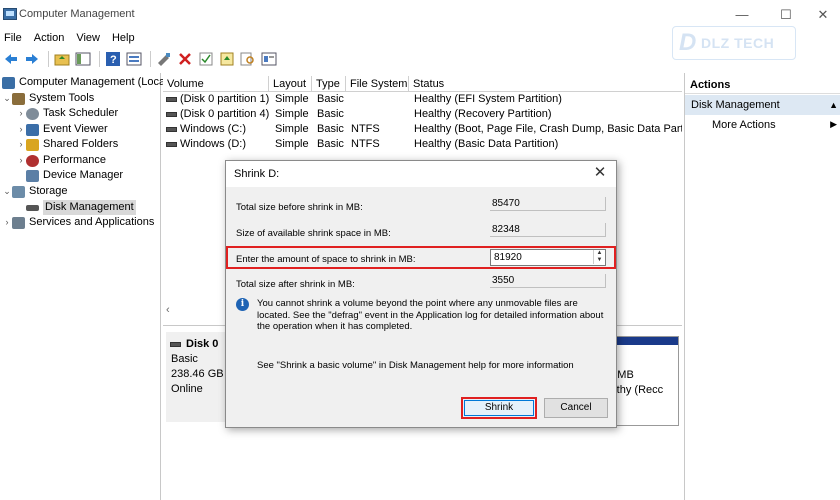  What do you see at coordinates (786, 15) in the screenshot?
I see `maximize-button: ☐` at bounding box center [786, 15].